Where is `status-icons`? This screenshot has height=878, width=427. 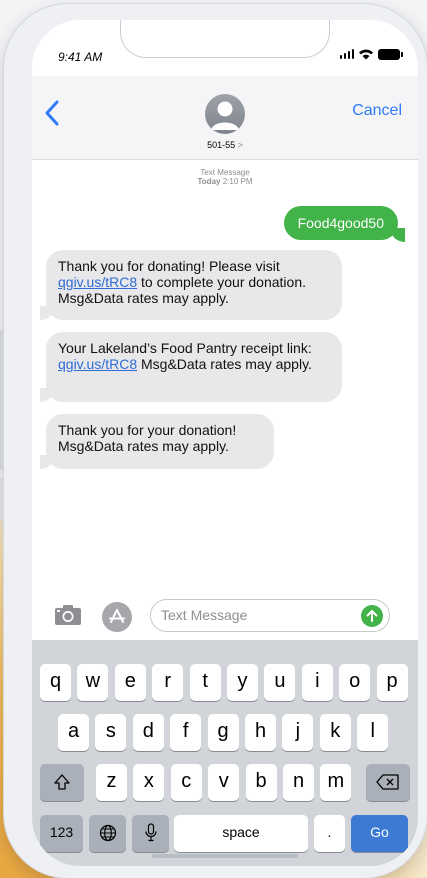
status-icons is located at coordinates (371, 54).